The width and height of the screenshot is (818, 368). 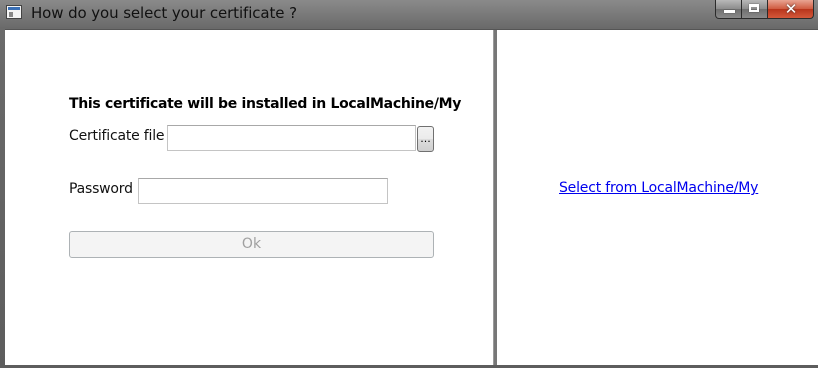 I want to click on maximize-button, so click(x=755, y=9).